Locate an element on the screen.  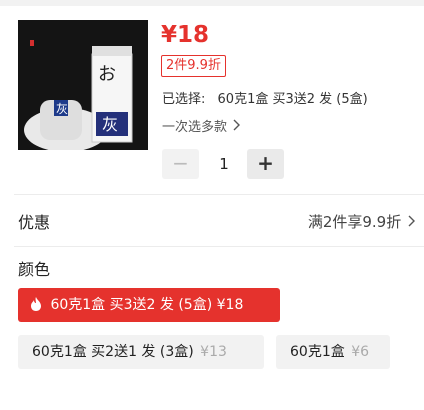
option-price: ¥18 is located at coordinates (230, 305).